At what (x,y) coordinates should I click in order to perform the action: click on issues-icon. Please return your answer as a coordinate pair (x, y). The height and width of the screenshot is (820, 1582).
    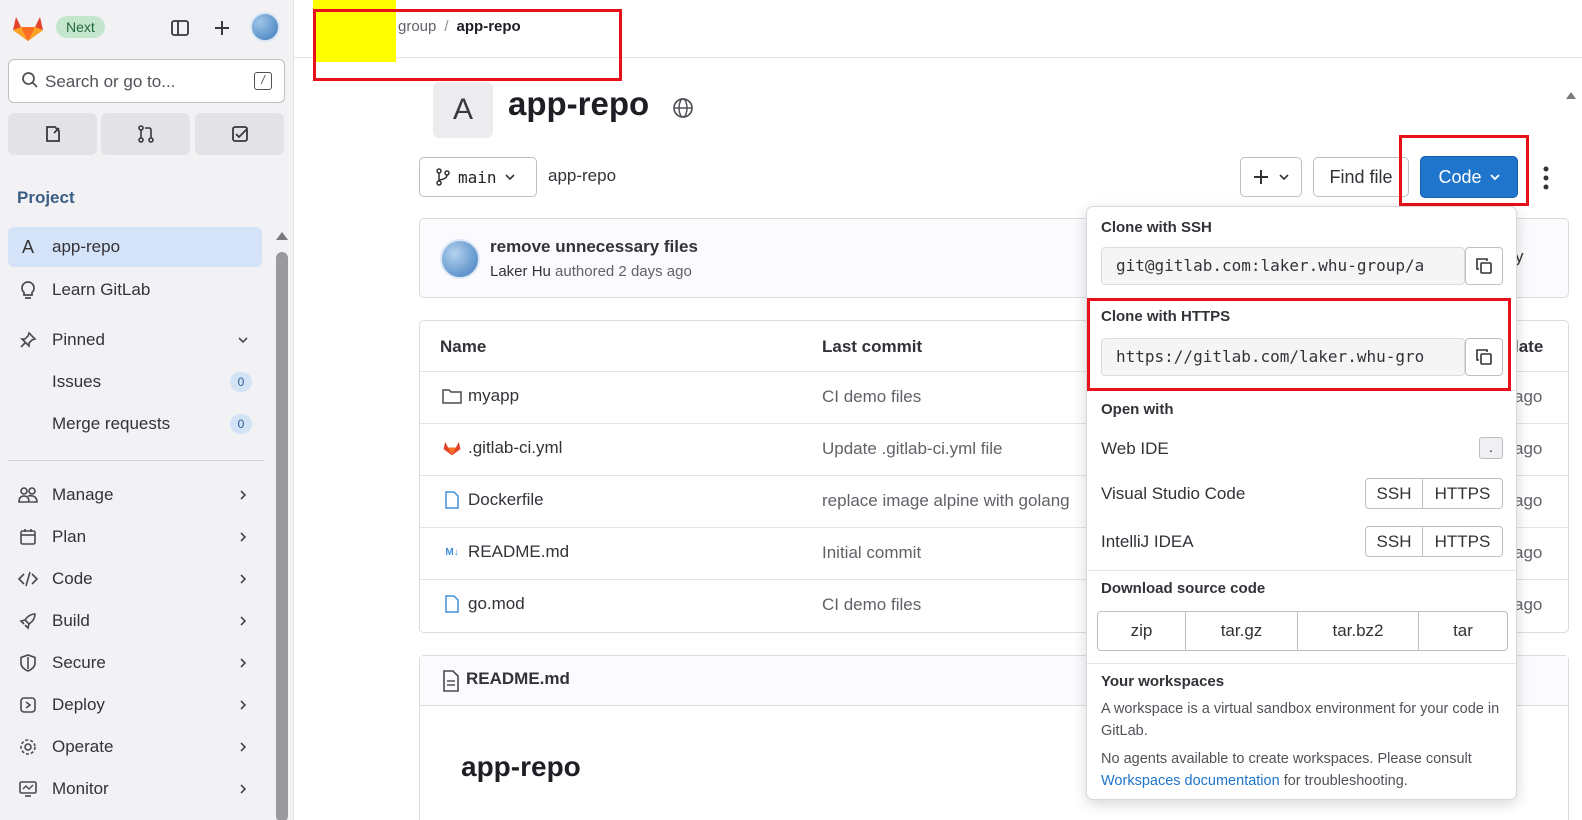
    Looking at the image, I should click on (52, 134).